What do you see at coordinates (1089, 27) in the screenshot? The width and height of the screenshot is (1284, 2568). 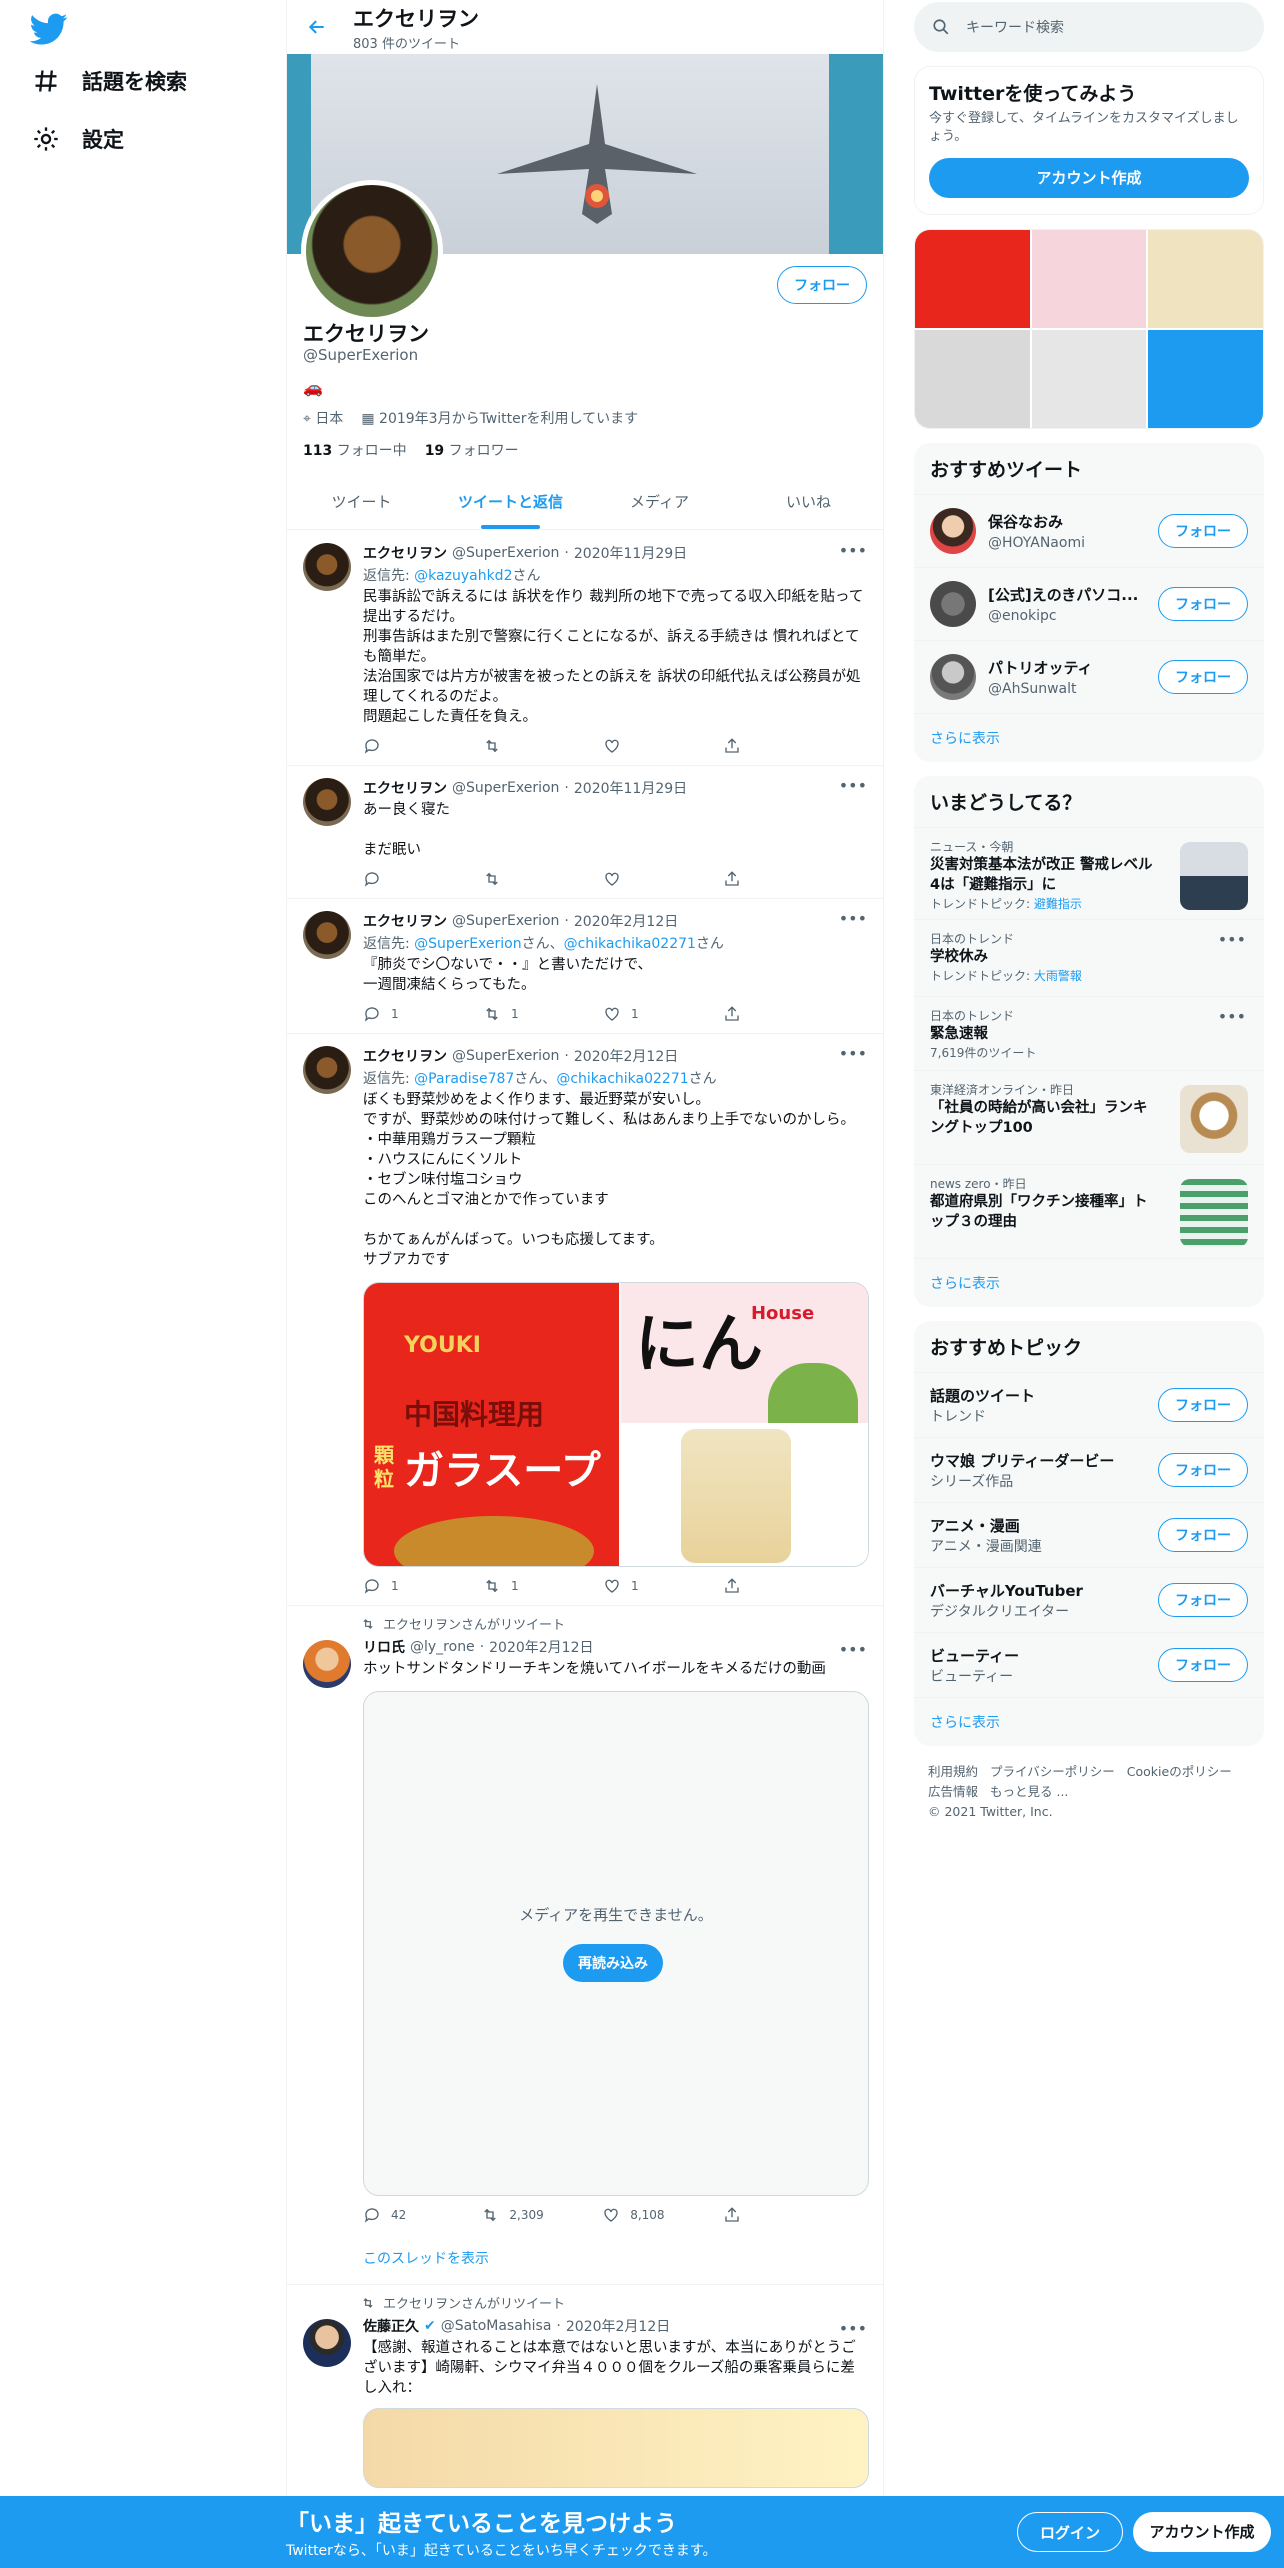 I see `search-input: キーワード検索` at bounding box center [1089, 27].